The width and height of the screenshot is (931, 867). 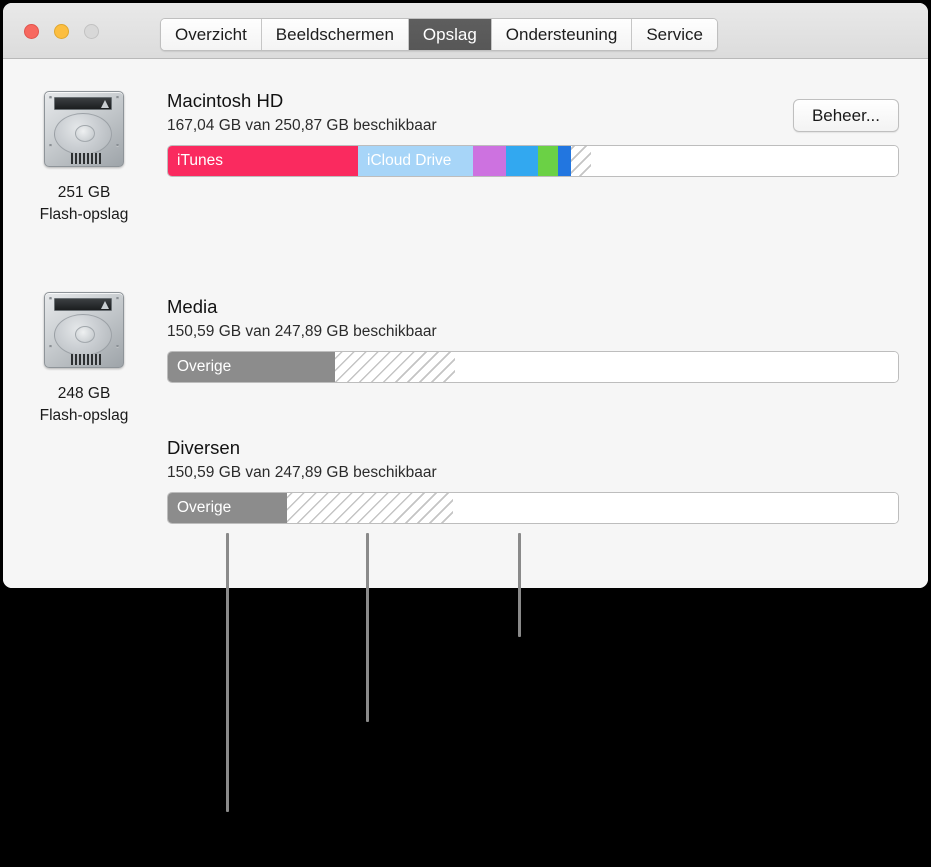 What do you see at coordinates (84, 192) in the screenshot?
I see `drive-1-capacity: 251 GB` at bounding box center [84, 192].